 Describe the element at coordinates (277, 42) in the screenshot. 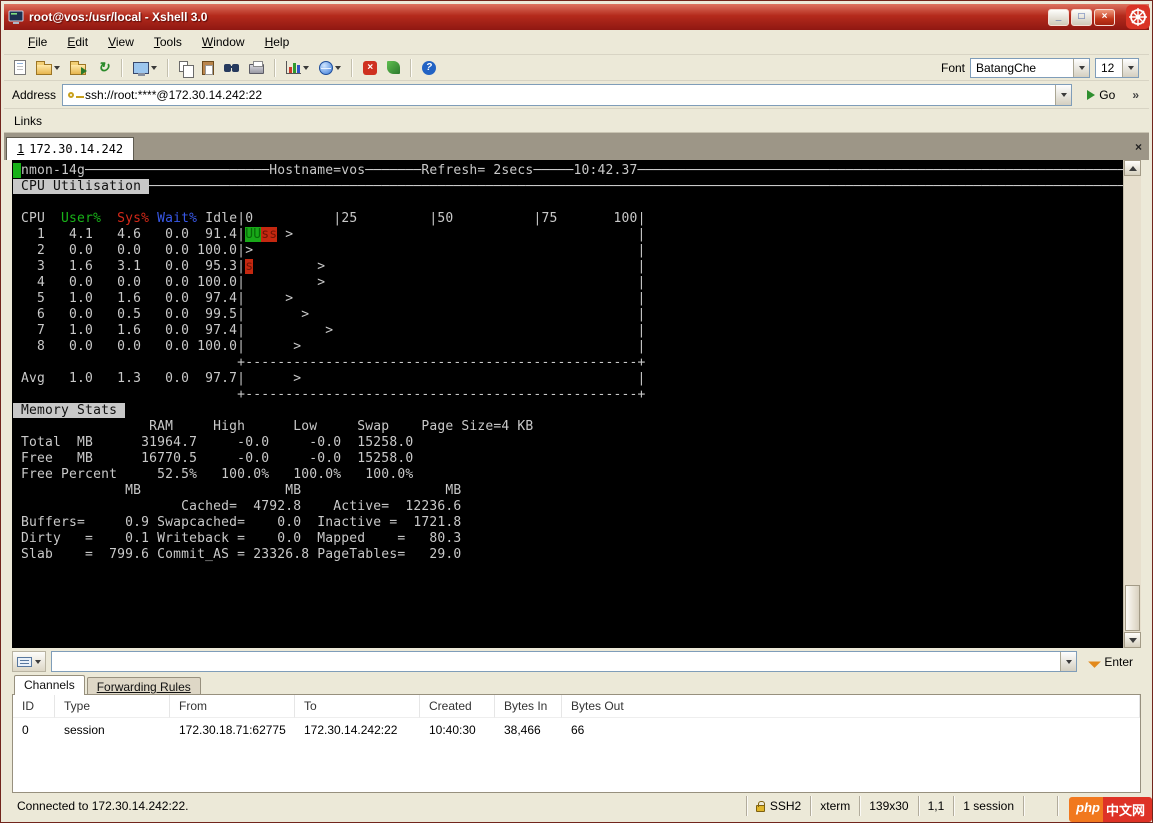

I see `menu-help: Help` at that location.